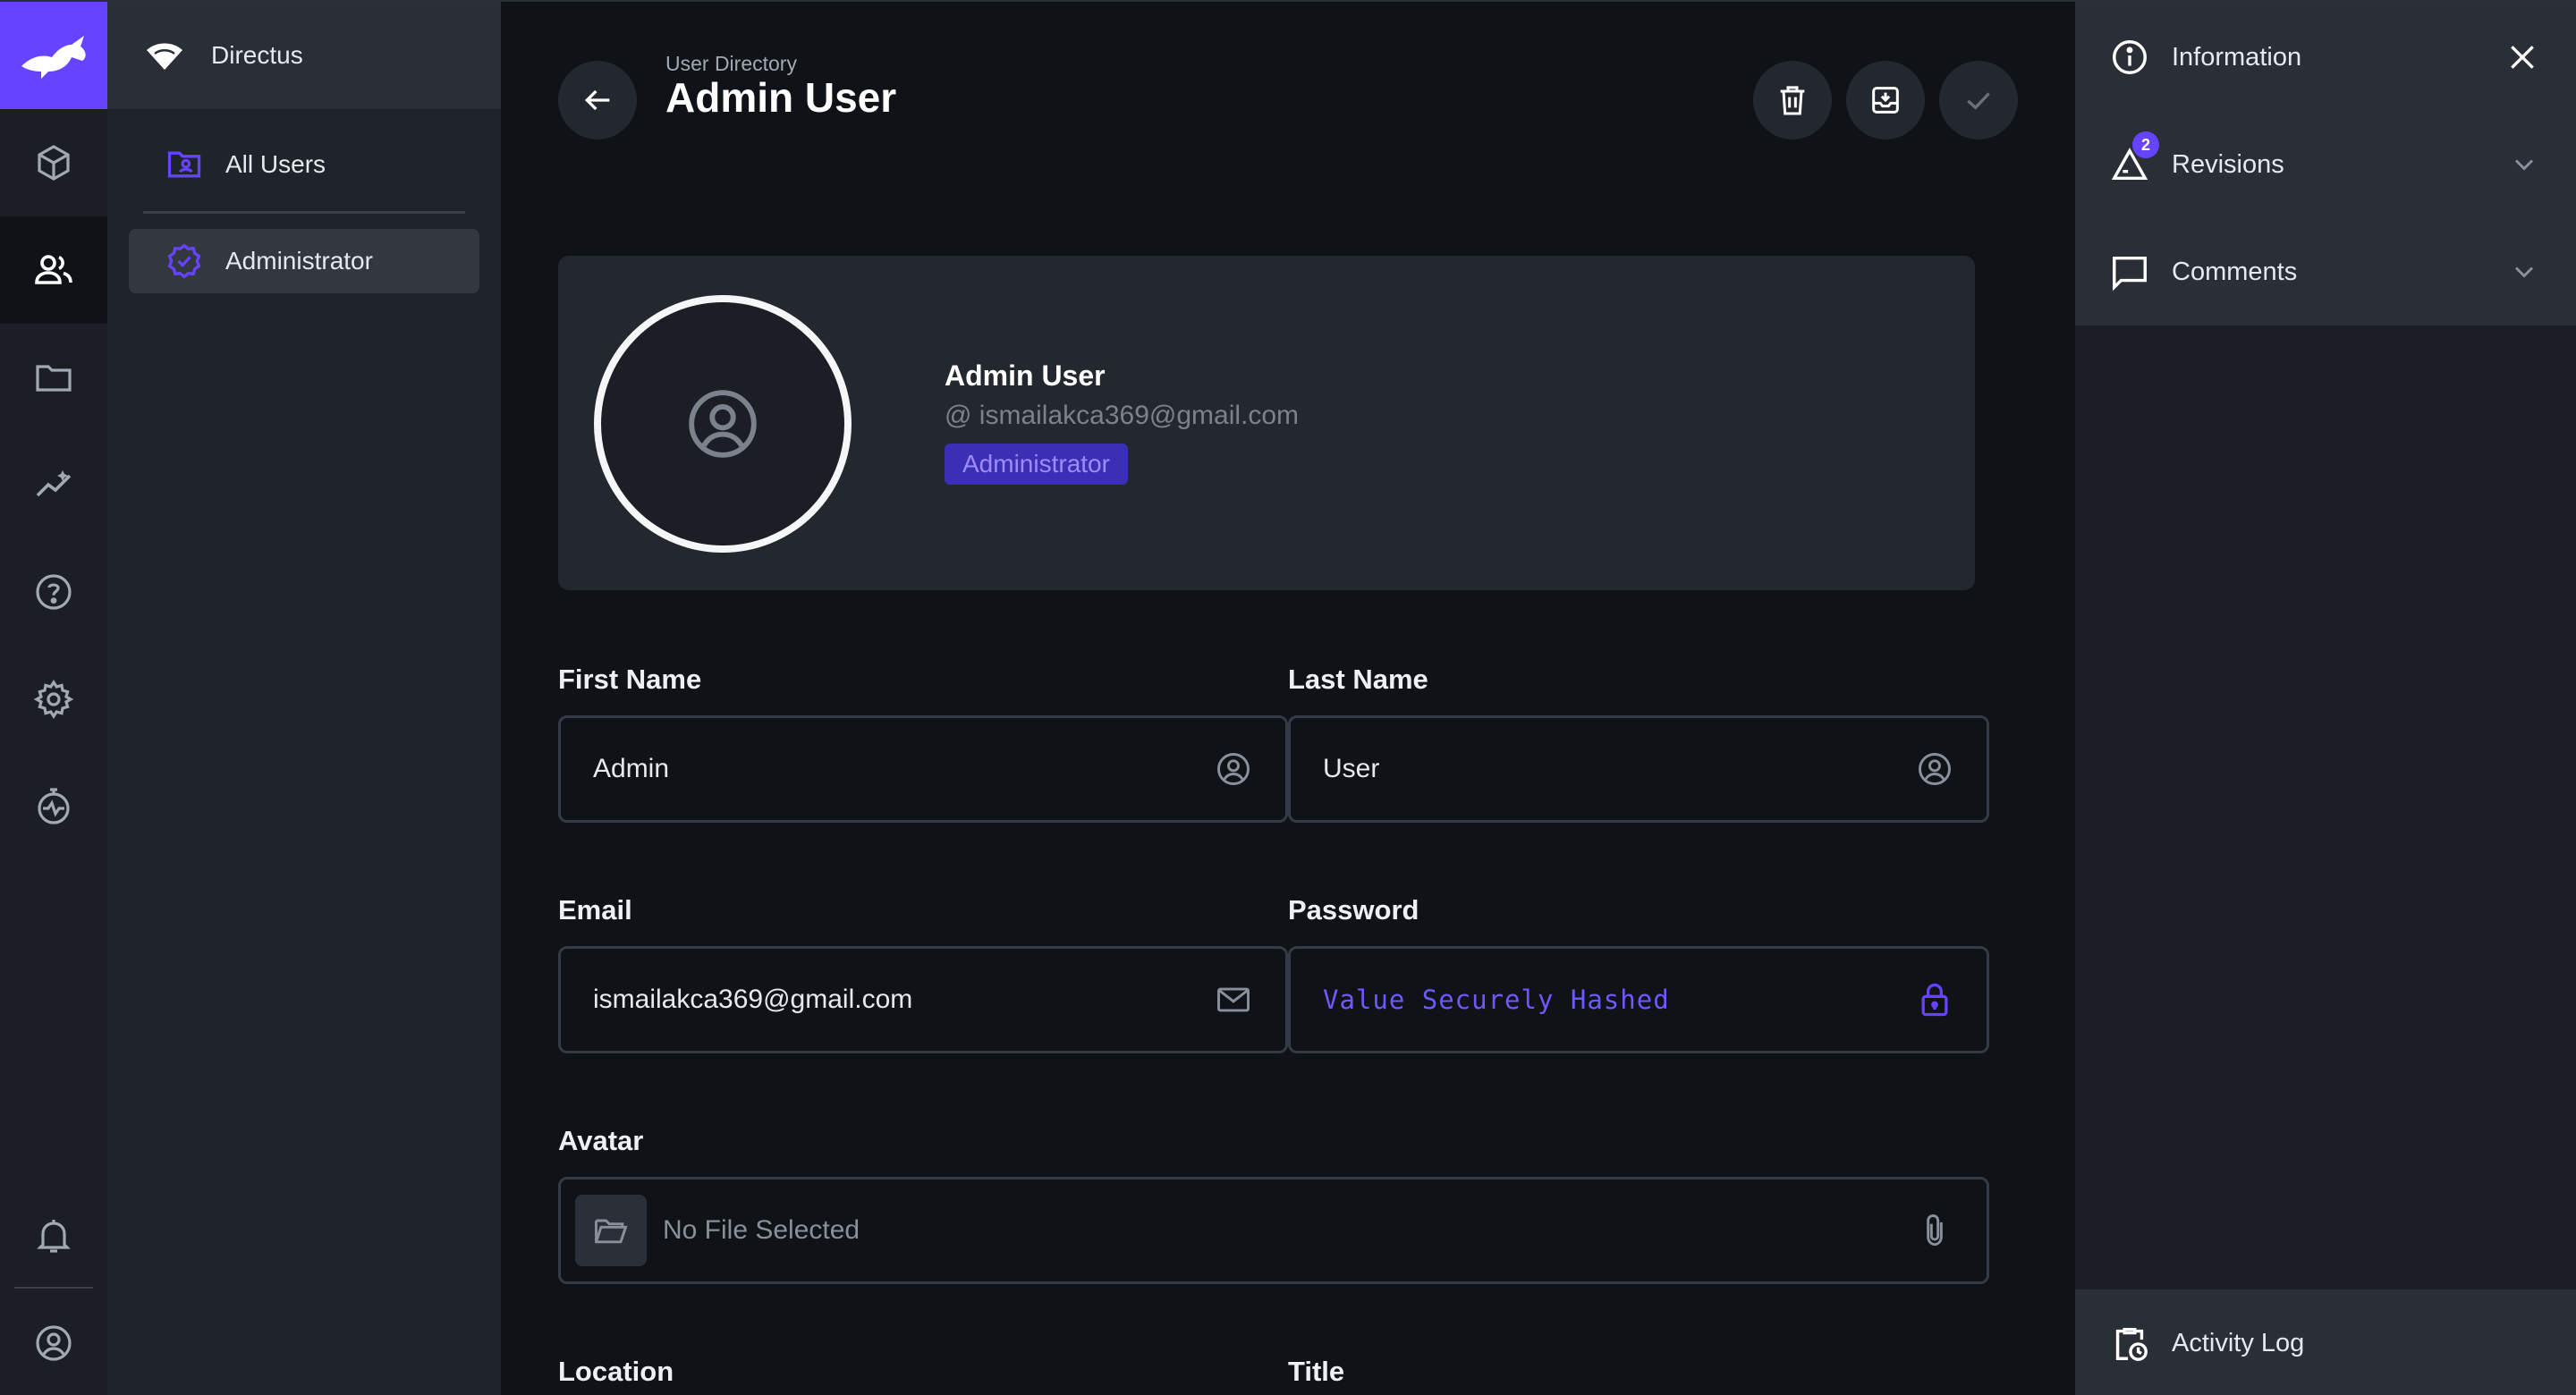 The image size is (2576, 1395). I want to click on nav-item-all-users: All Users, so click(304, 164).